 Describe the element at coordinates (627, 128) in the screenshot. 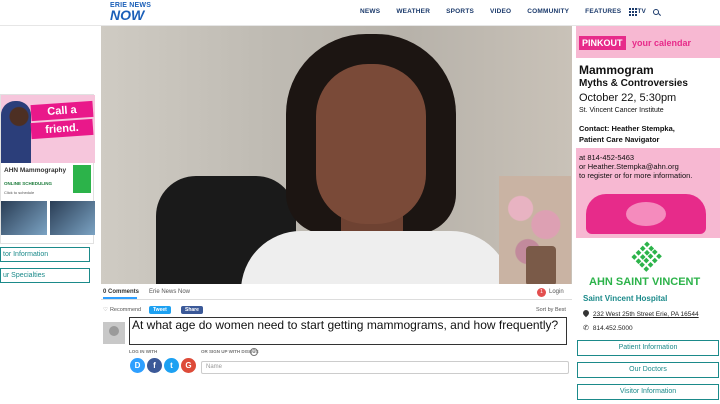

I see `contact-line-1: Contact: Heather Stempka,` at that location.